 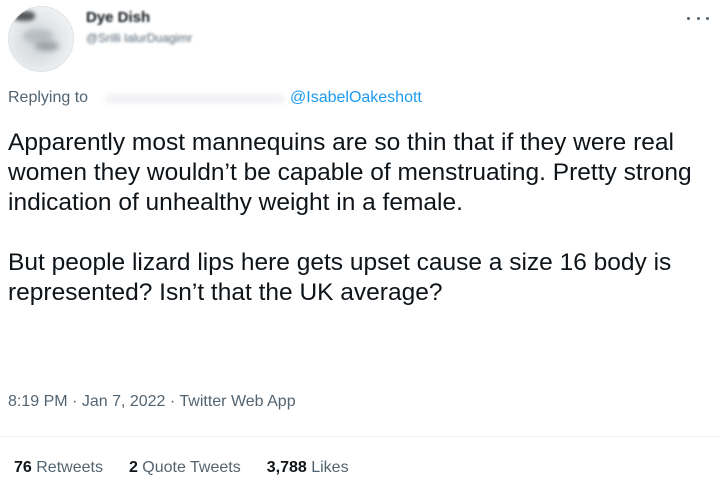 I want to click on quote-tweets-count: 2, so click(x=135, y=467).